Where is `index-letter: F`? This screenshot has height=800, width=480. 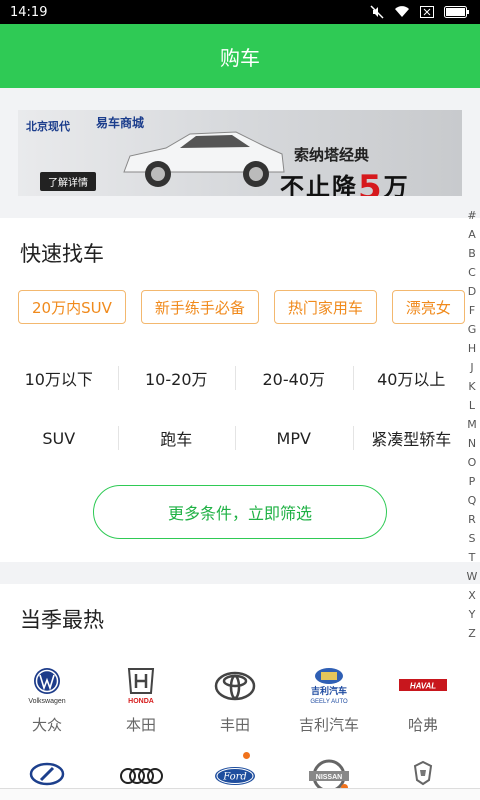
index-letter: F is located at coordinates (472, 310).